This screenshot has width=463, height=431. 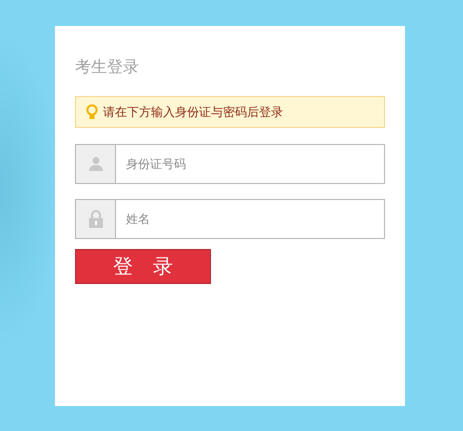 What do you see at coordinates (96, 164) in the screenshot?
I see `user-icon` at bounding box center [96, 164].